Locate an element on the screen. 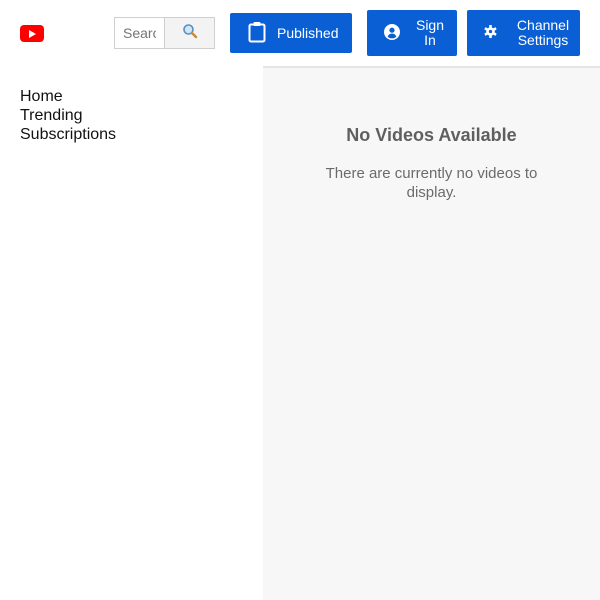 The width and height of the screenshot is (600, 600). search-icon is located at coordinates (190, 33).